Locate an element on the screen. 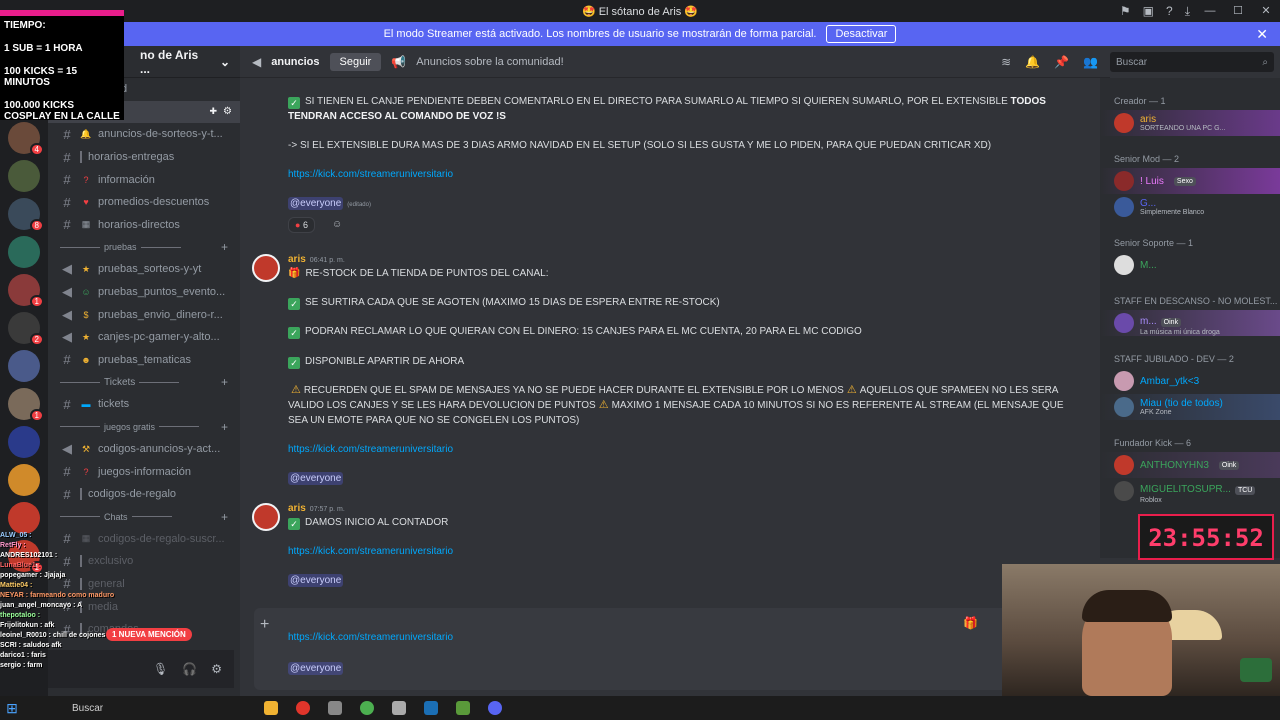  pin-icon: 📌 is located at coordinates (1061, 62).